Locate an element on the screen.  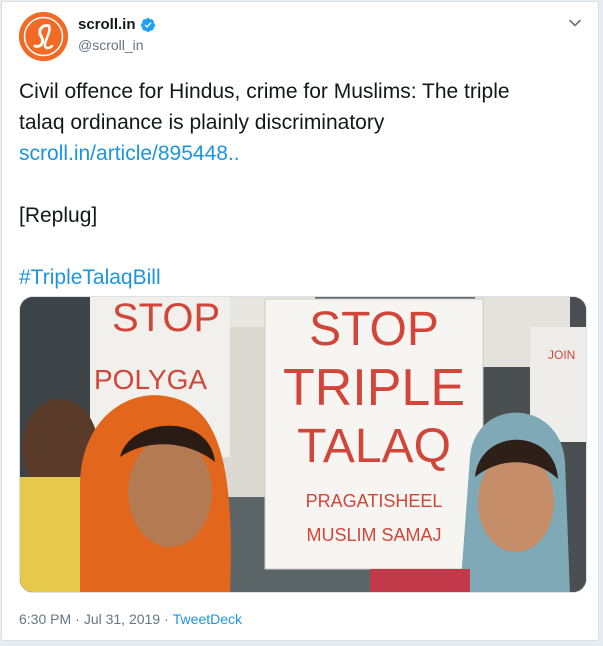
verified-badge-icon is located at coordinates (147, 24).